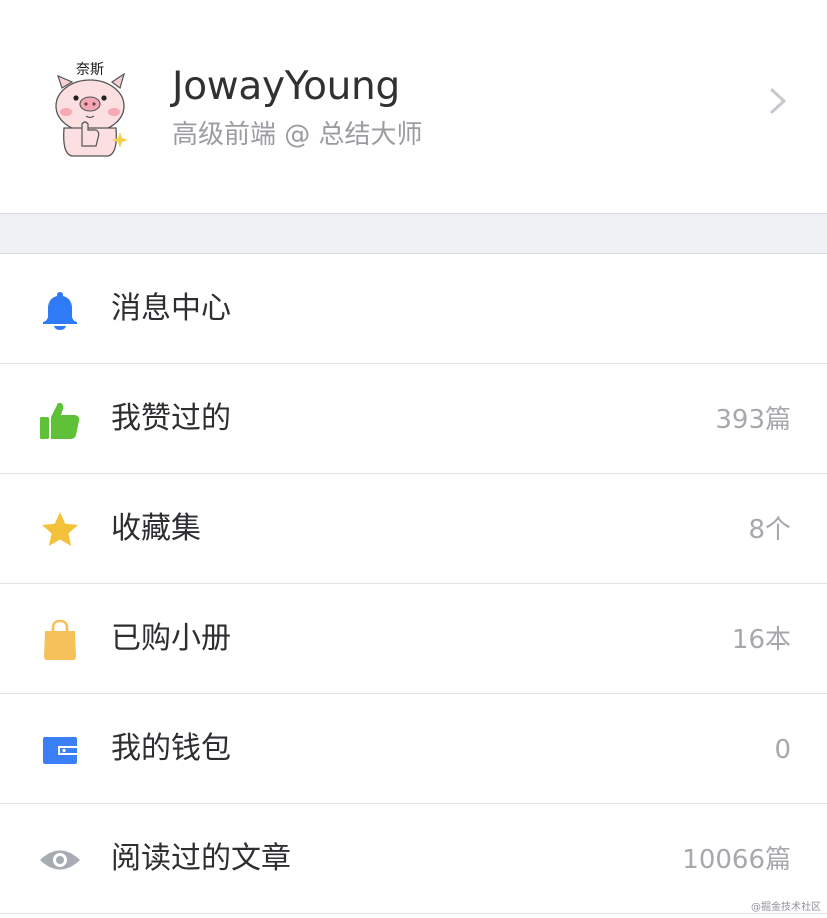 This screenshot has height=918, width=827. I want to click on menu-item-label: 阅读过的文章, so click(201, 858).